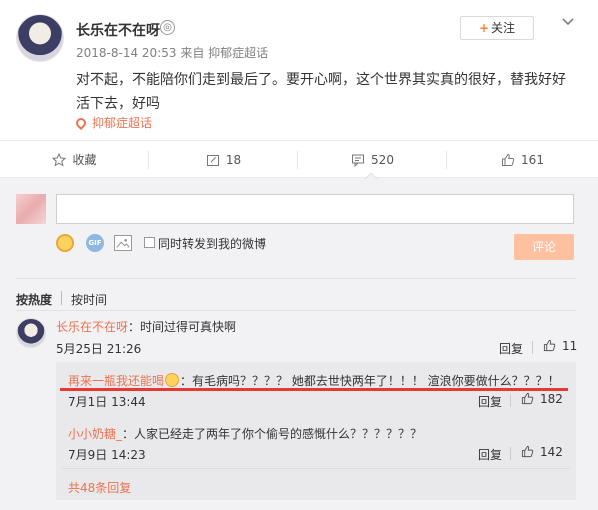  I want to click on like-button: 161, so click(522, 160).